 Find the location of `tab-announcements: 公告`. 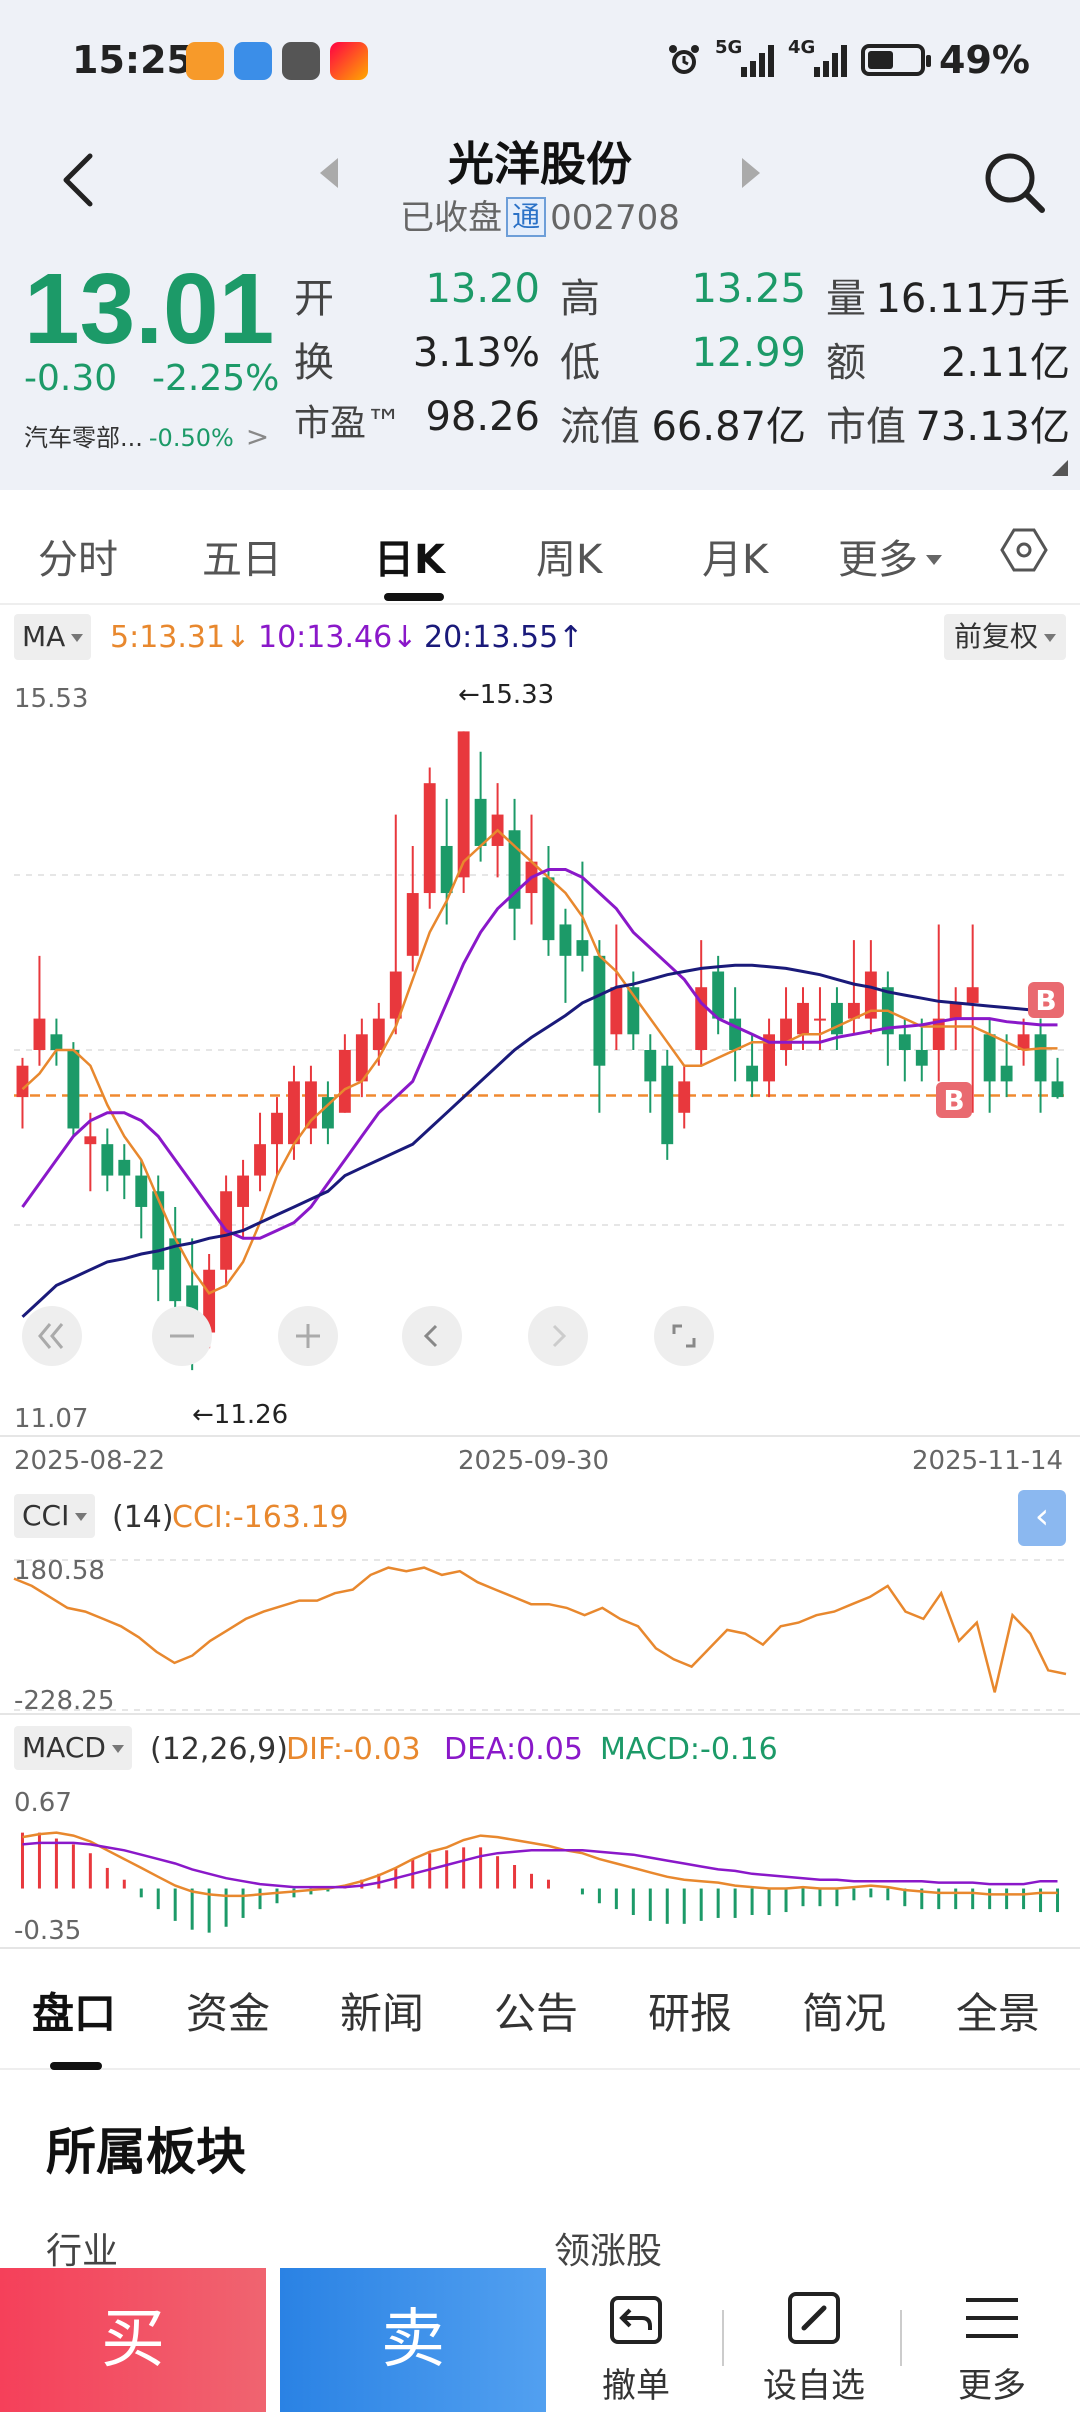

tab-announcements: 公告 is located at coordinates (536, 2010).